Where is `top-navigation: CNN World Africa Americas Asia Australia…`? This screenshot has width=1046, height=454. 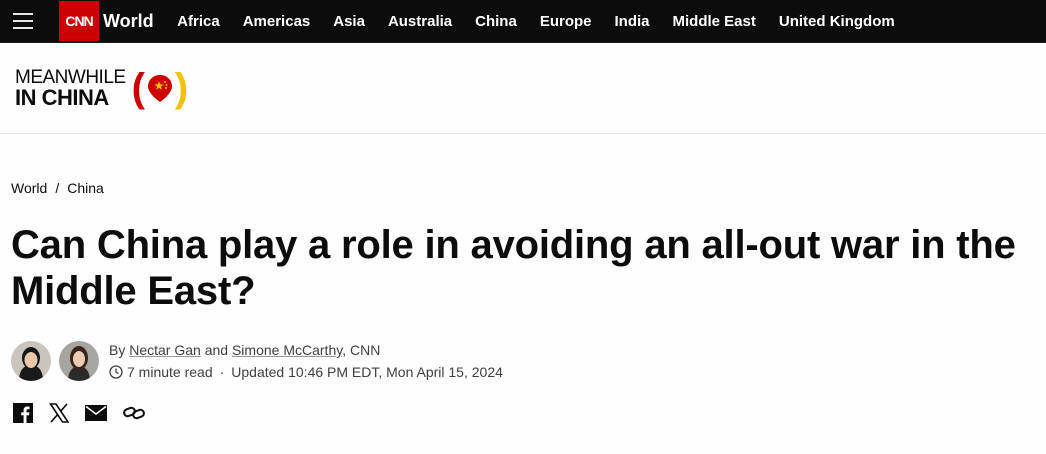
top-navigation: CNN World Africa Americas Asia Australia… is located at coordinates (523, 21).